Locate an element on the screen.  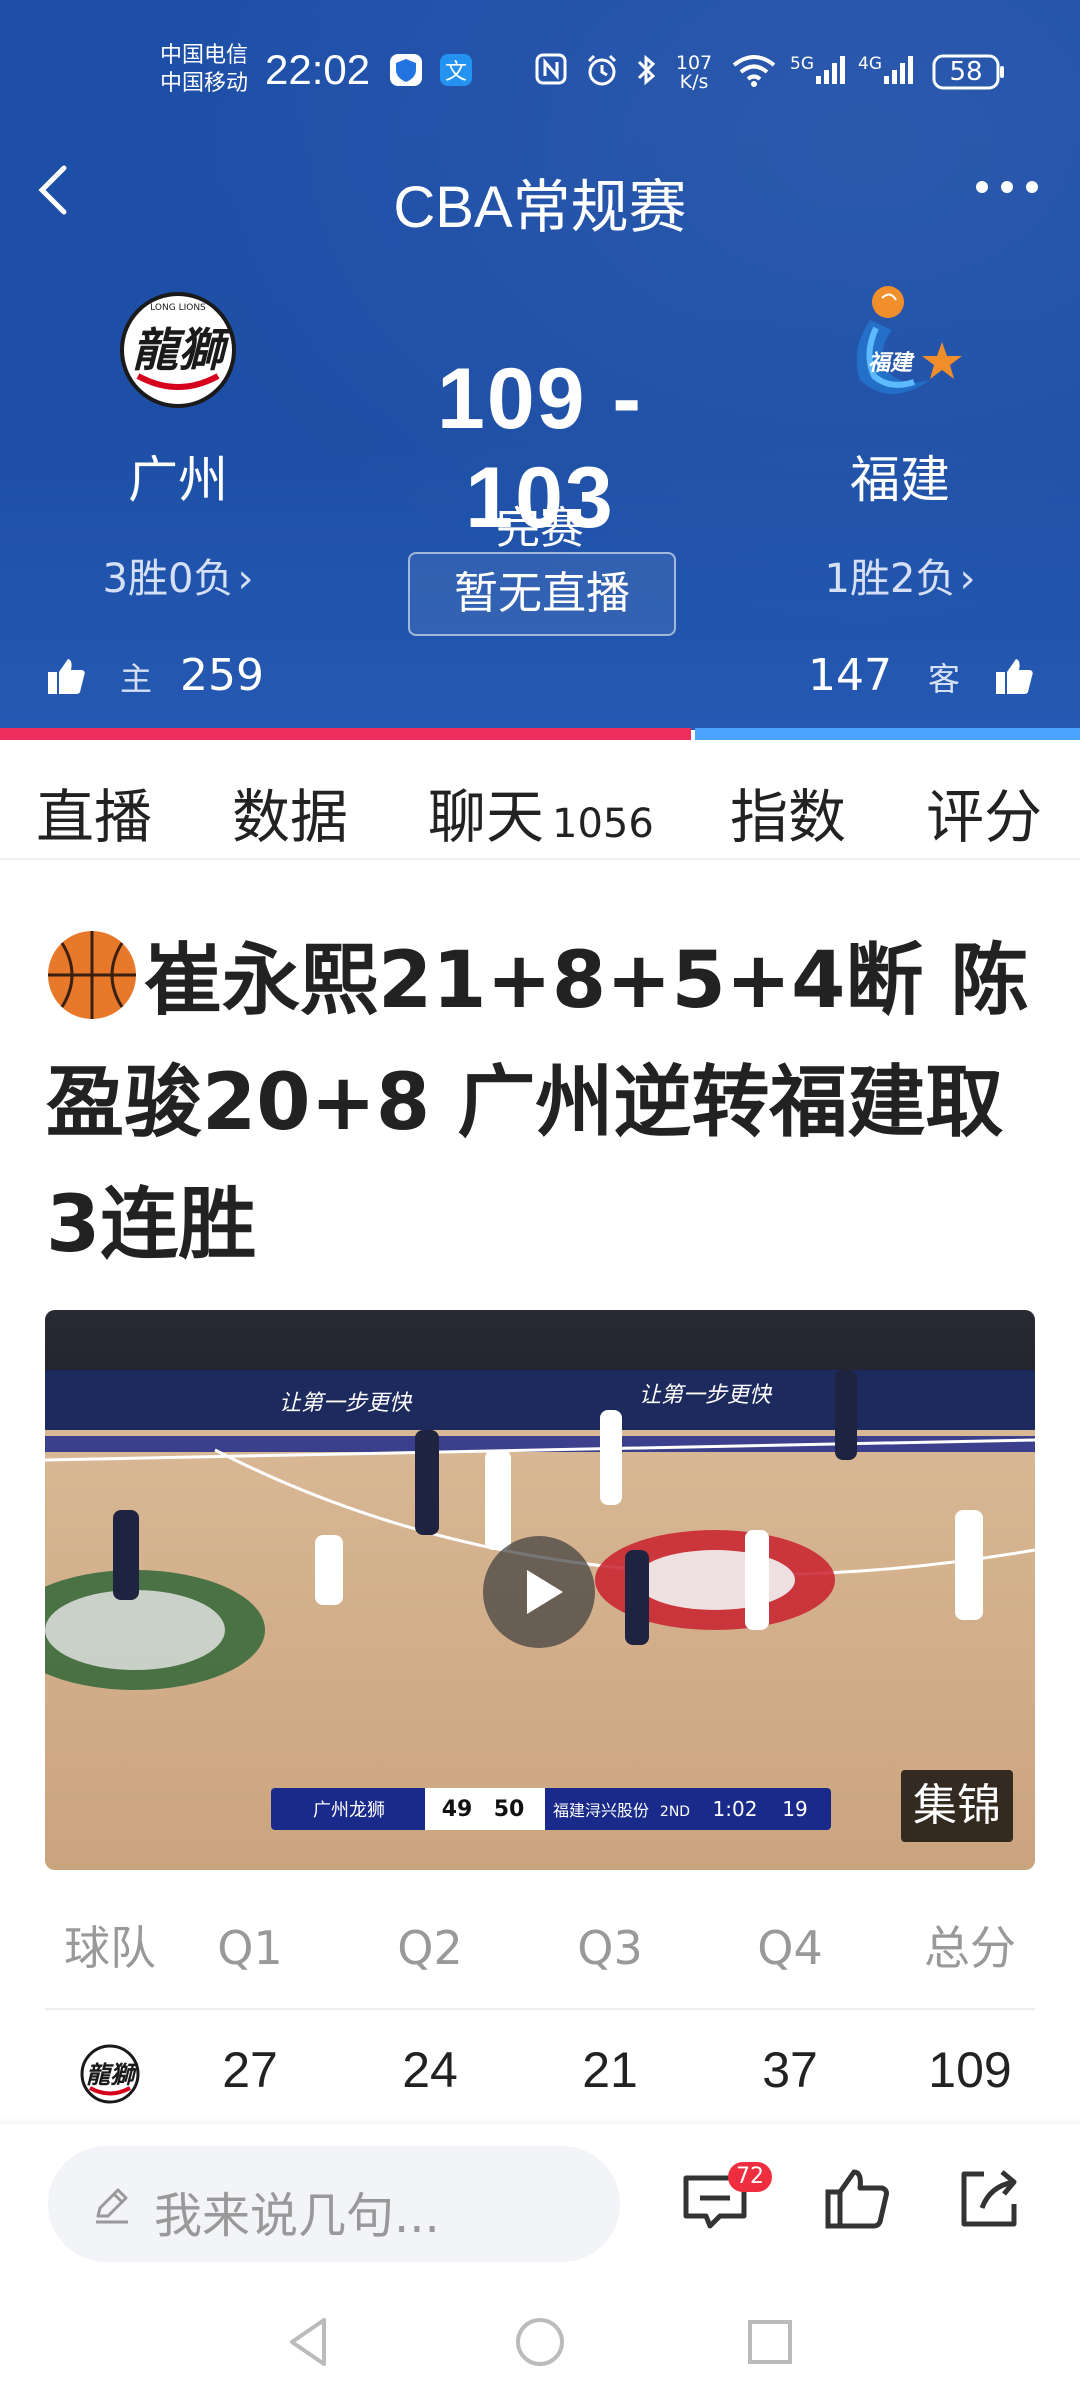
away-like-button: 147 客 is located at coordinates (921, 675).